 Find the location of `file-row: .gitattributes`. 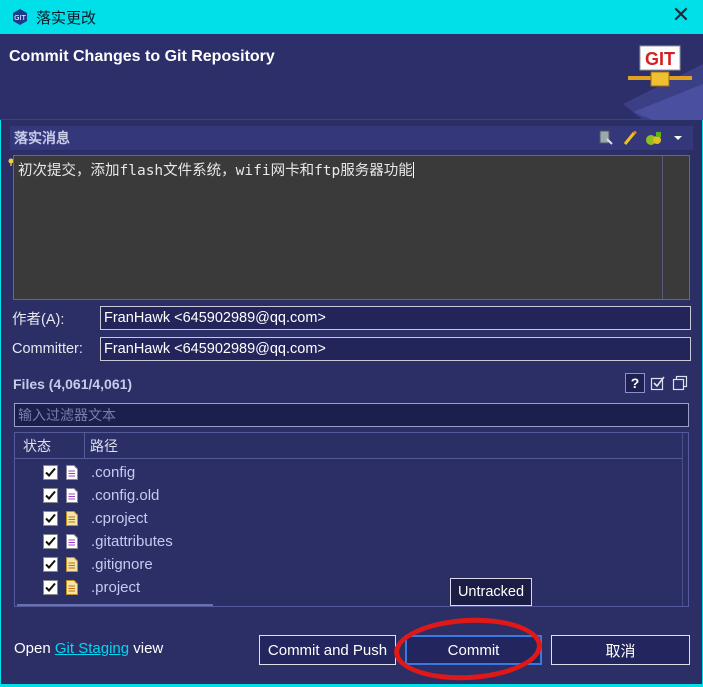

file-row: .gitattributes is located at coordinates (345, 541).